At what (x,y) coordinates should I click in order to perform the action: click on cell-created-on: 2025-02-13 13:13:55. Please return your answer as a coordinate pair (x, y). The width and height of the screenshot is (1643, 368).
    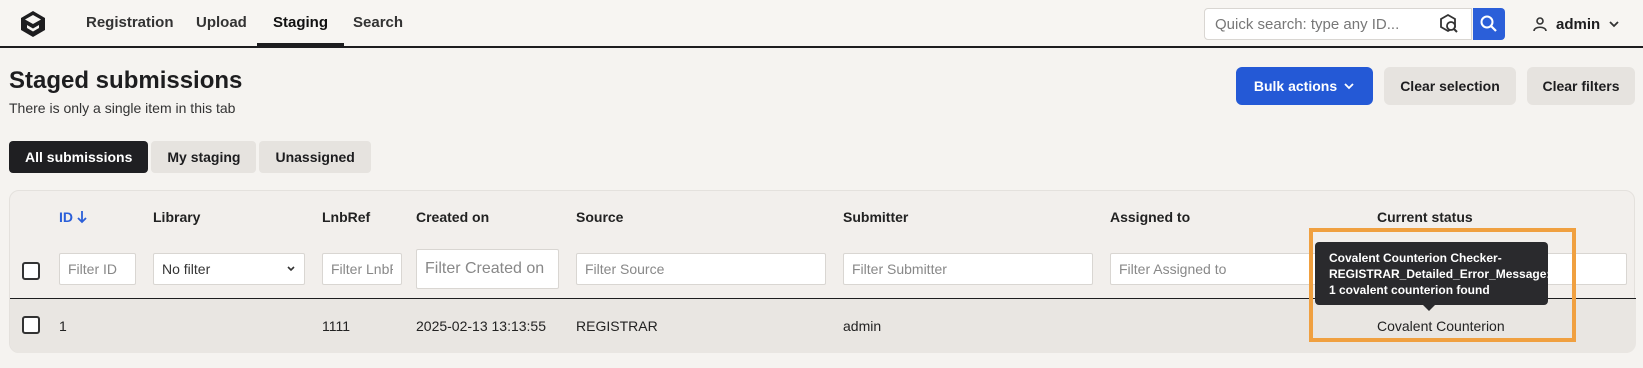
    Looking at the image, I should click on (481, 326).